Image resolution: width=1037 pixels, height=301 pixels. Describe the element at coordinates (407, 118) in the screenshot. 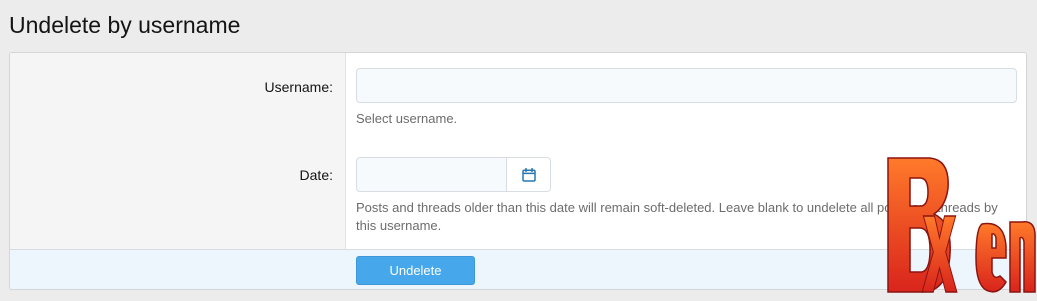

I see `username-explain: Select username.` at that location.